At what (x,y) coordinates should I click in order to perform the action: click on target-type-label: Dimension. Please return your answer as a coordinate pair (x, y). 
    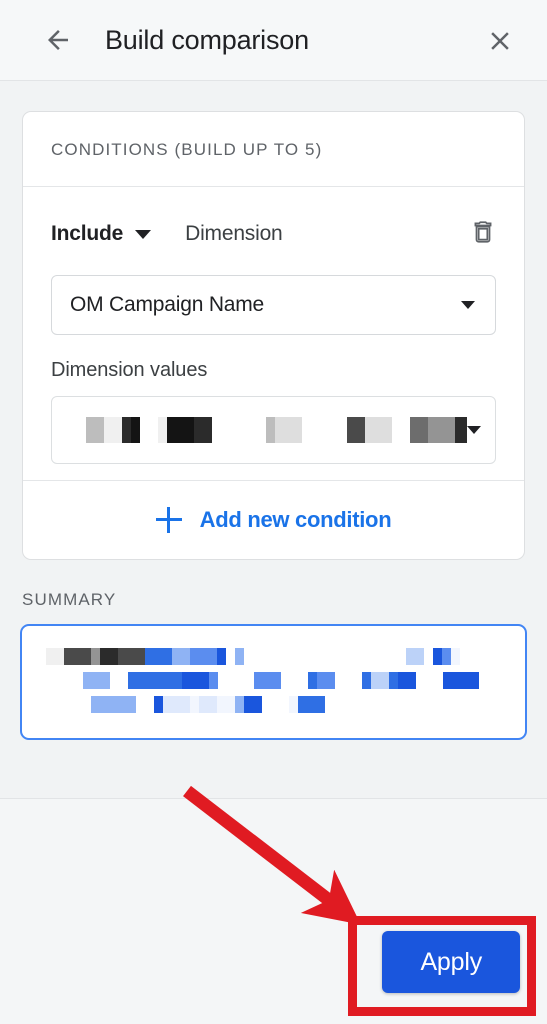
    Looking at the image, I should click on (234, 233).